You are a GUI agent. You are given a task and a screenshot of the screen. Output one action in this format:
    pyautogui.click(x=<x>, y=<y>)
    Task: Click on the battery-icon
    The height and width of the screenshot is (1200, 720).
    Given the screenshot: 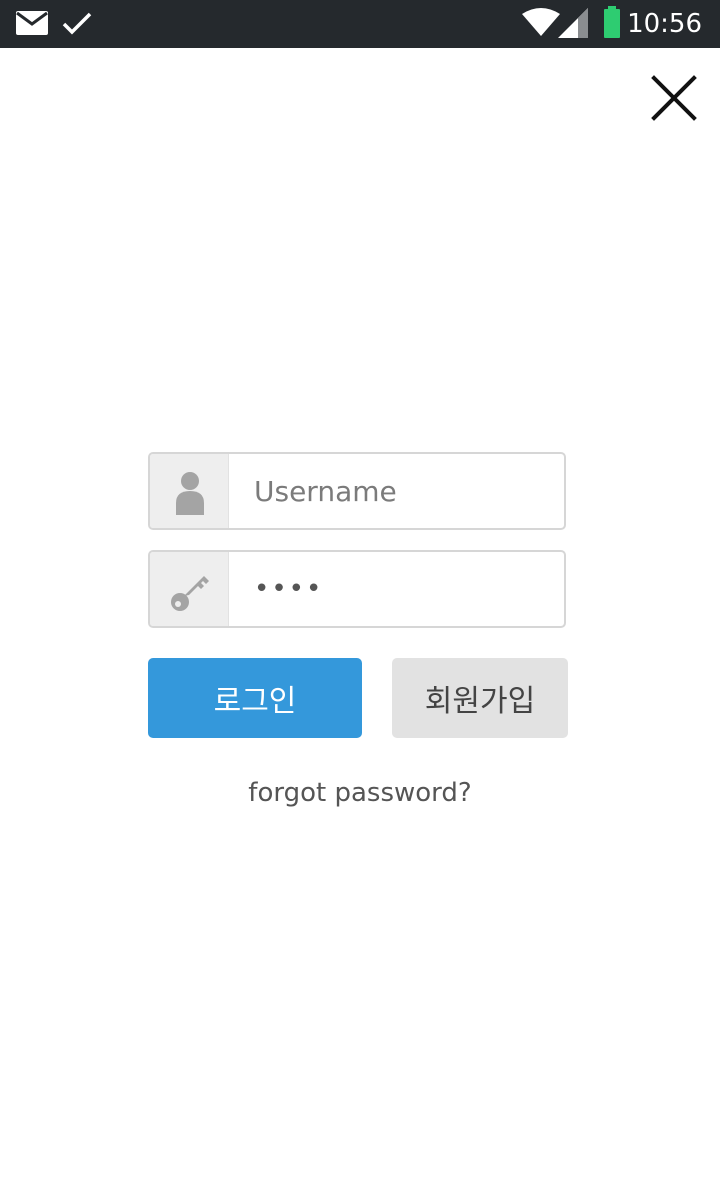 What is the action you would take?
    pyautogui.click(x=612, y=22)
    